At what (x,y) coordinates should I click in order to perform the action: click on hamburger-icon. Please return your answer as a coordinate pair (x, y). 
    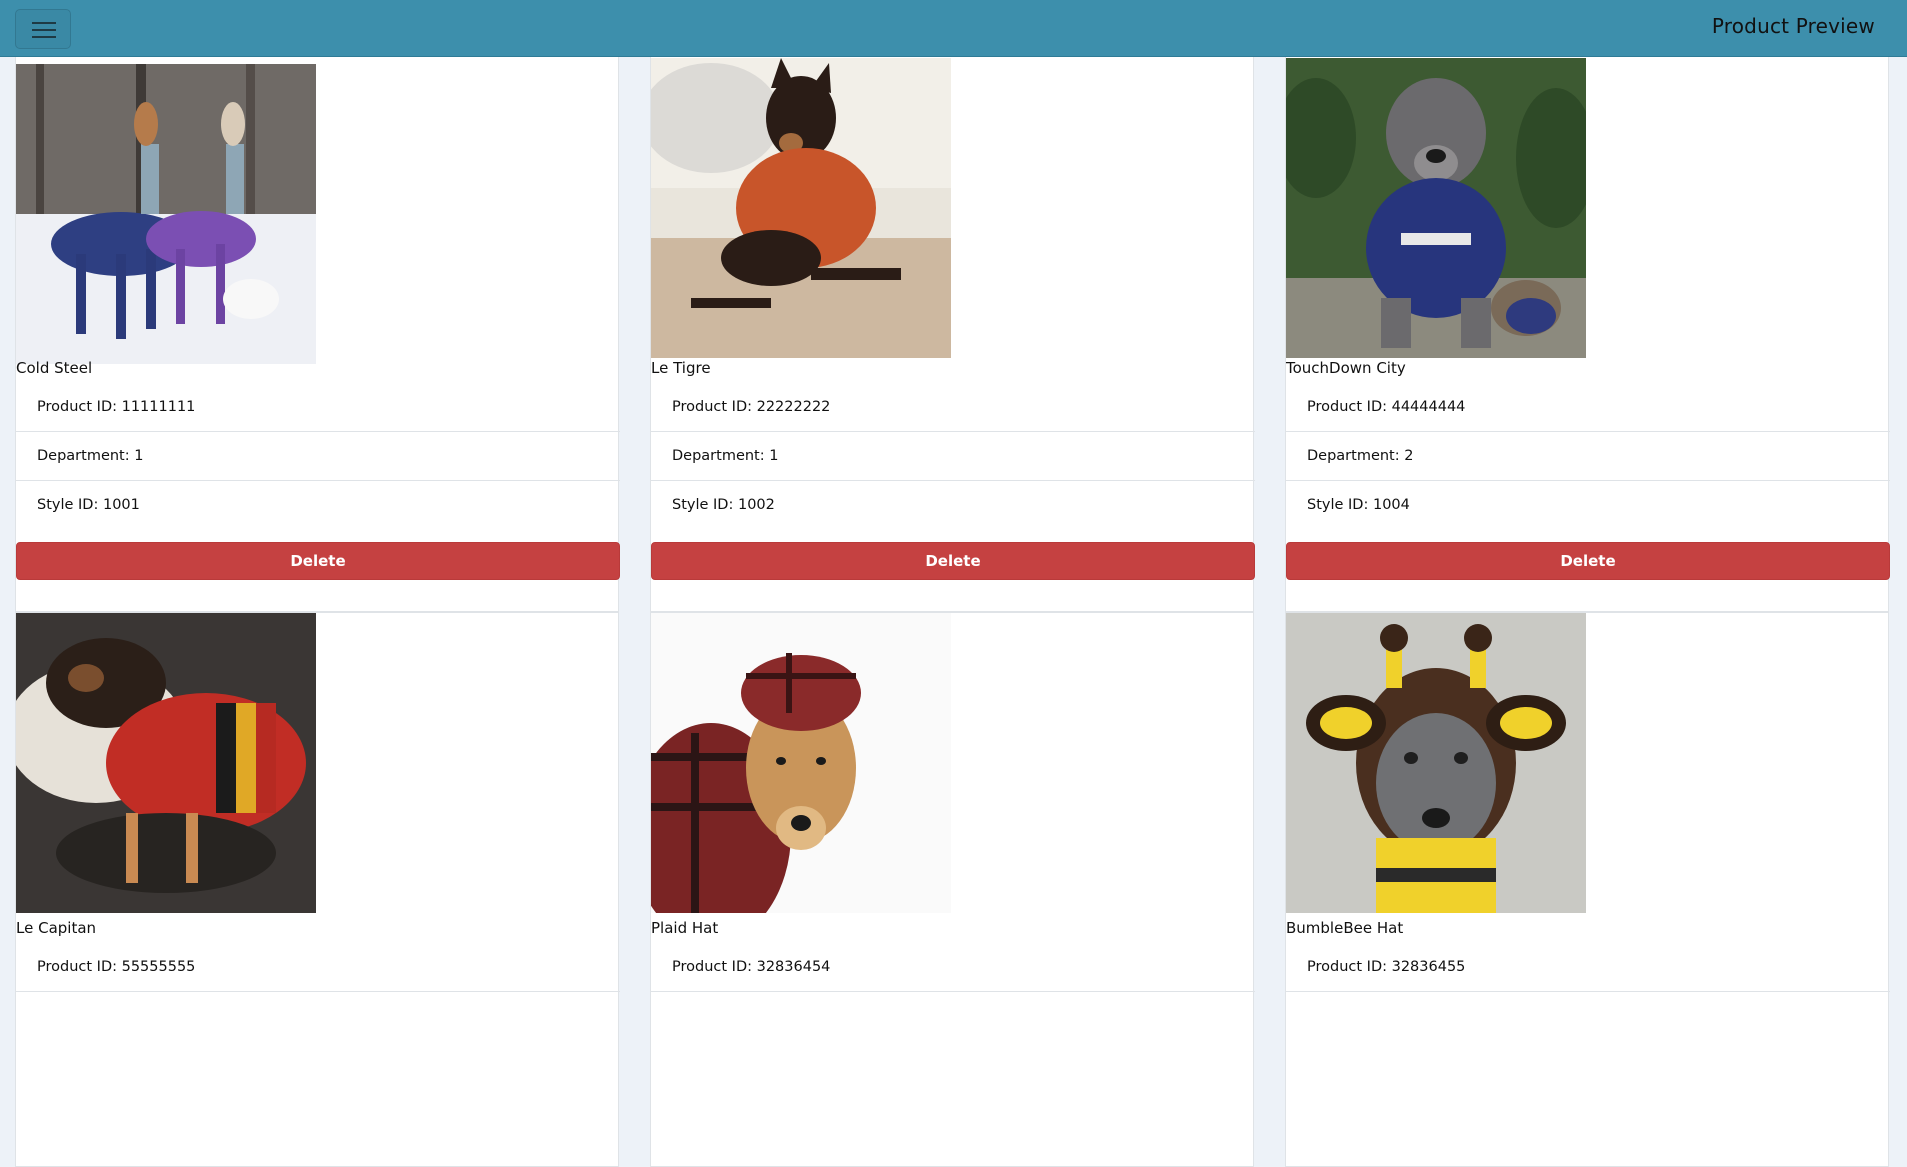
    Looking at the image, I should click on (44, 30).